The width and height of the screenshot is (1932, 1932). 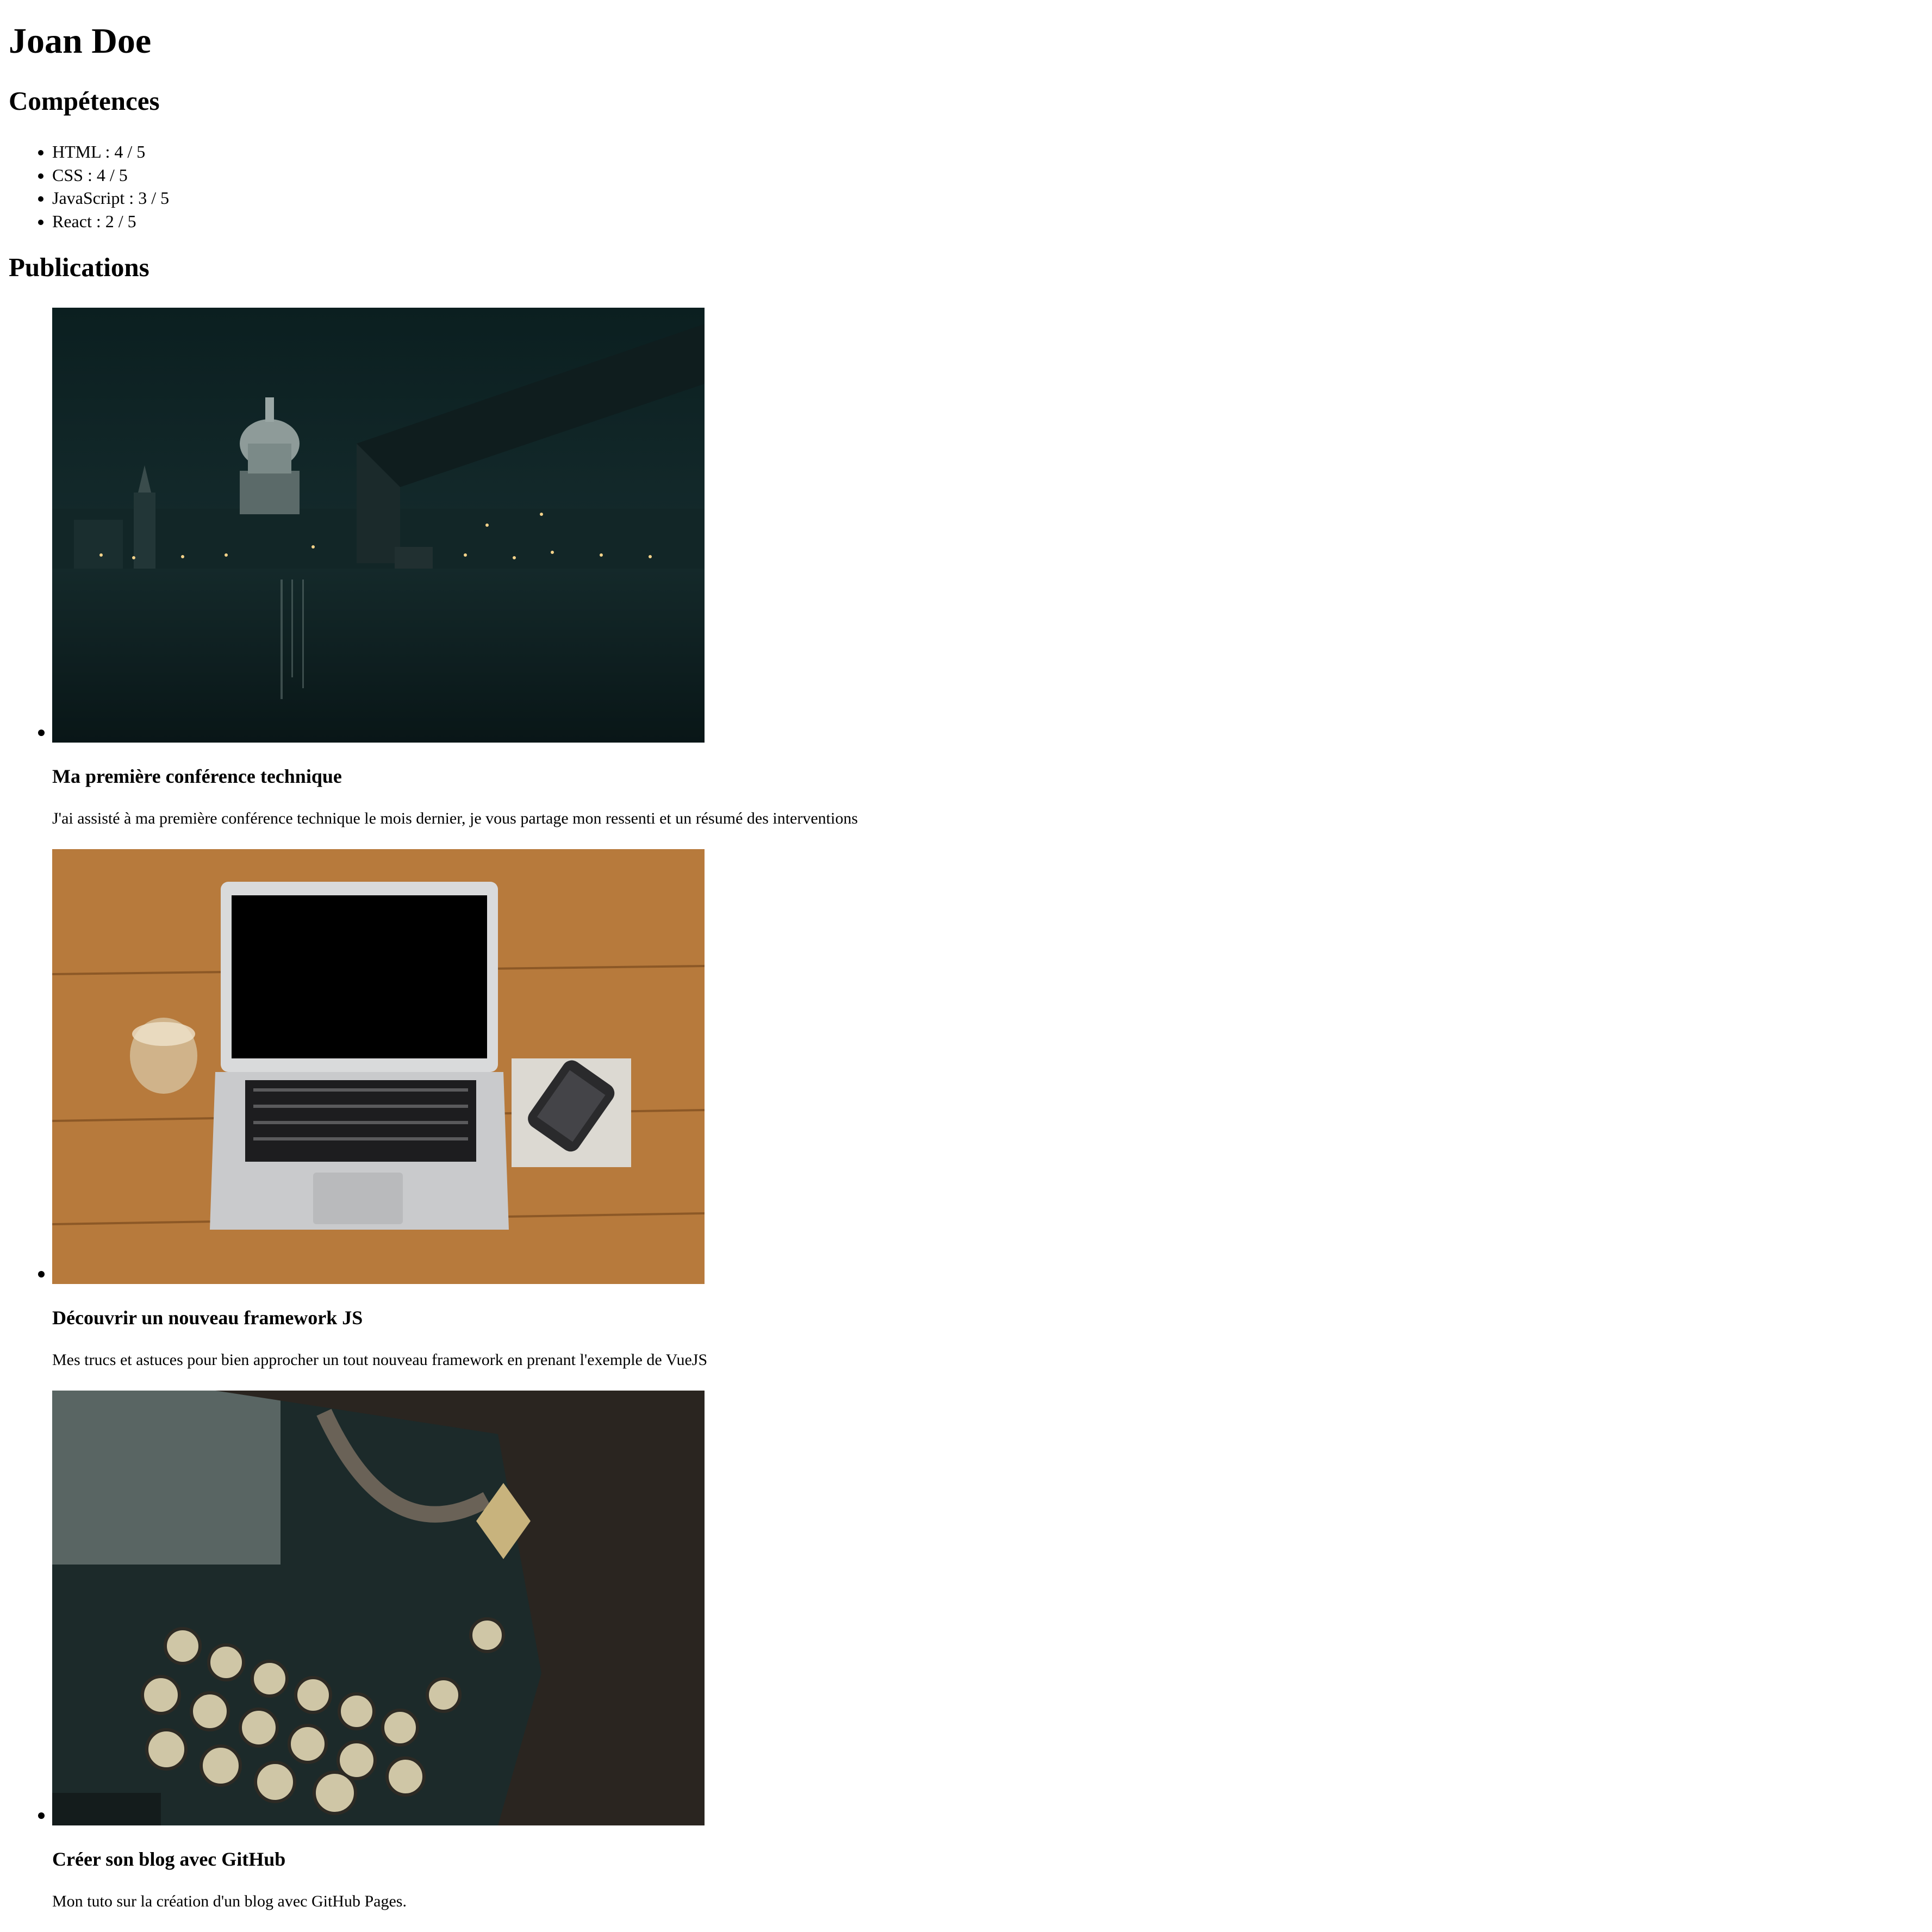 I want to click on publications-heading: Publications, so click(x=79, y=267).